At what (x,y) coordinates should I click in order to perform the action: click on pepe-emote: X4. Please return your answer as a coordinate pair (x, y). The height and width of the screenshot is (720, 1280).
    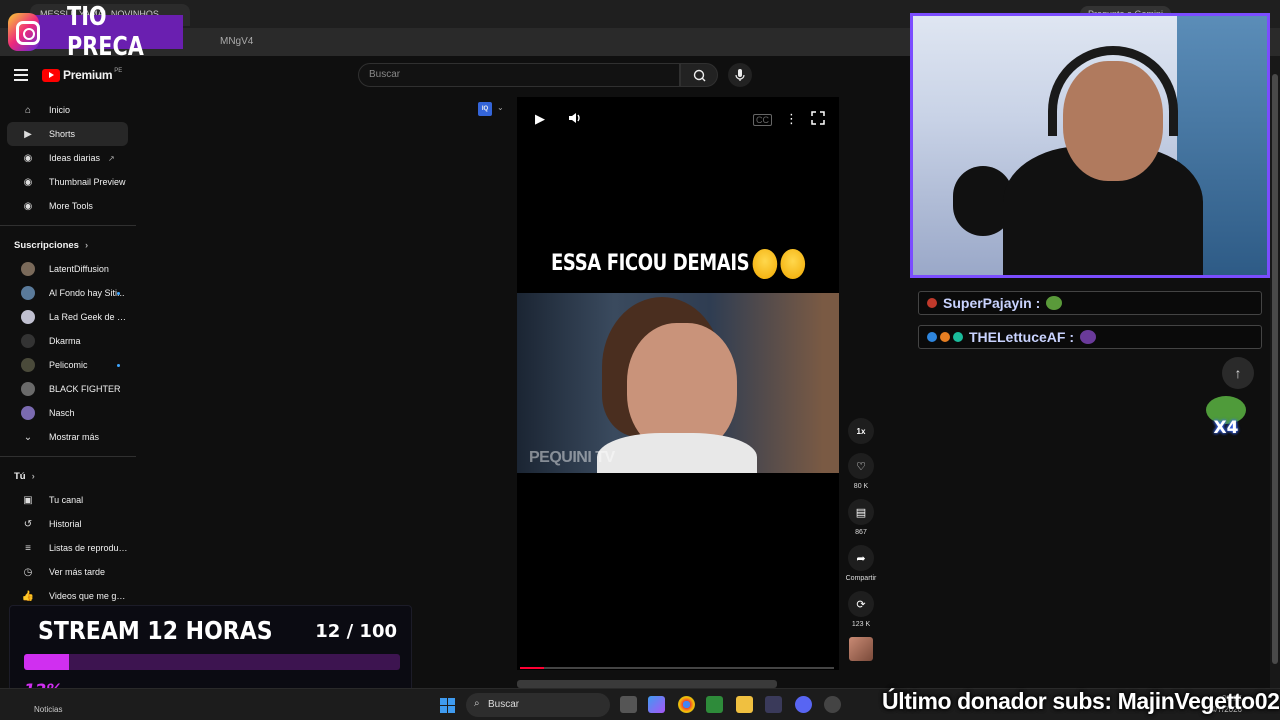
    Looking at the image, I should click on (1226, 419).